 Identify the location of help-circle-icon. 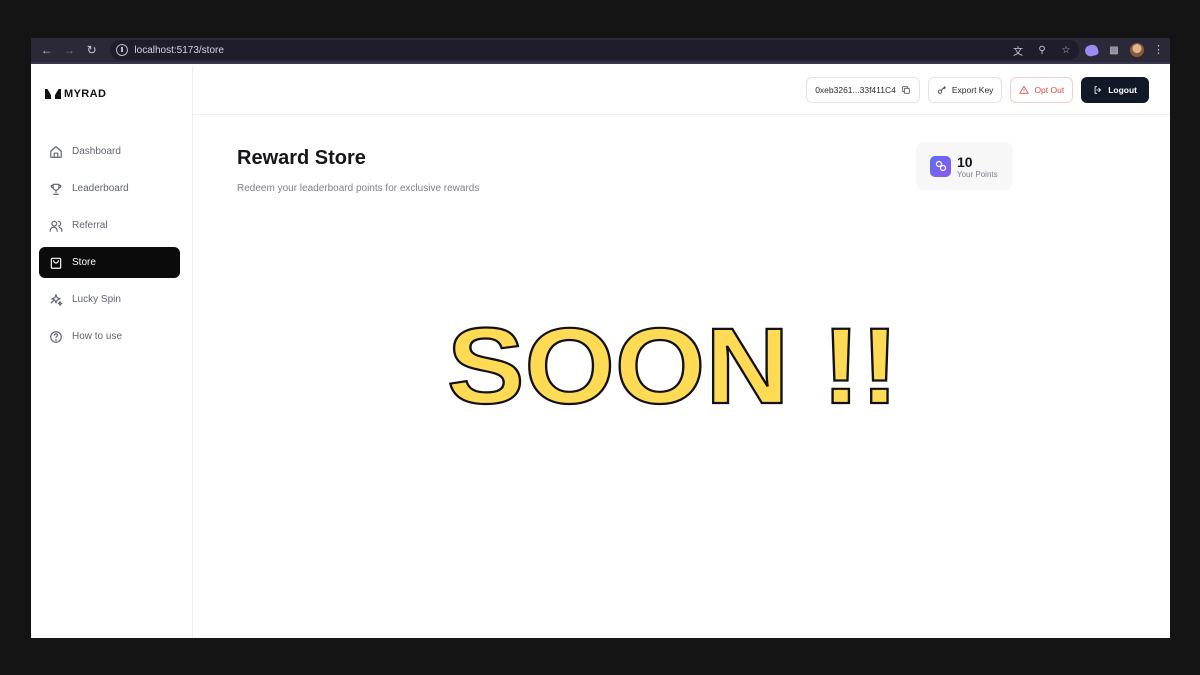
(56, 337).